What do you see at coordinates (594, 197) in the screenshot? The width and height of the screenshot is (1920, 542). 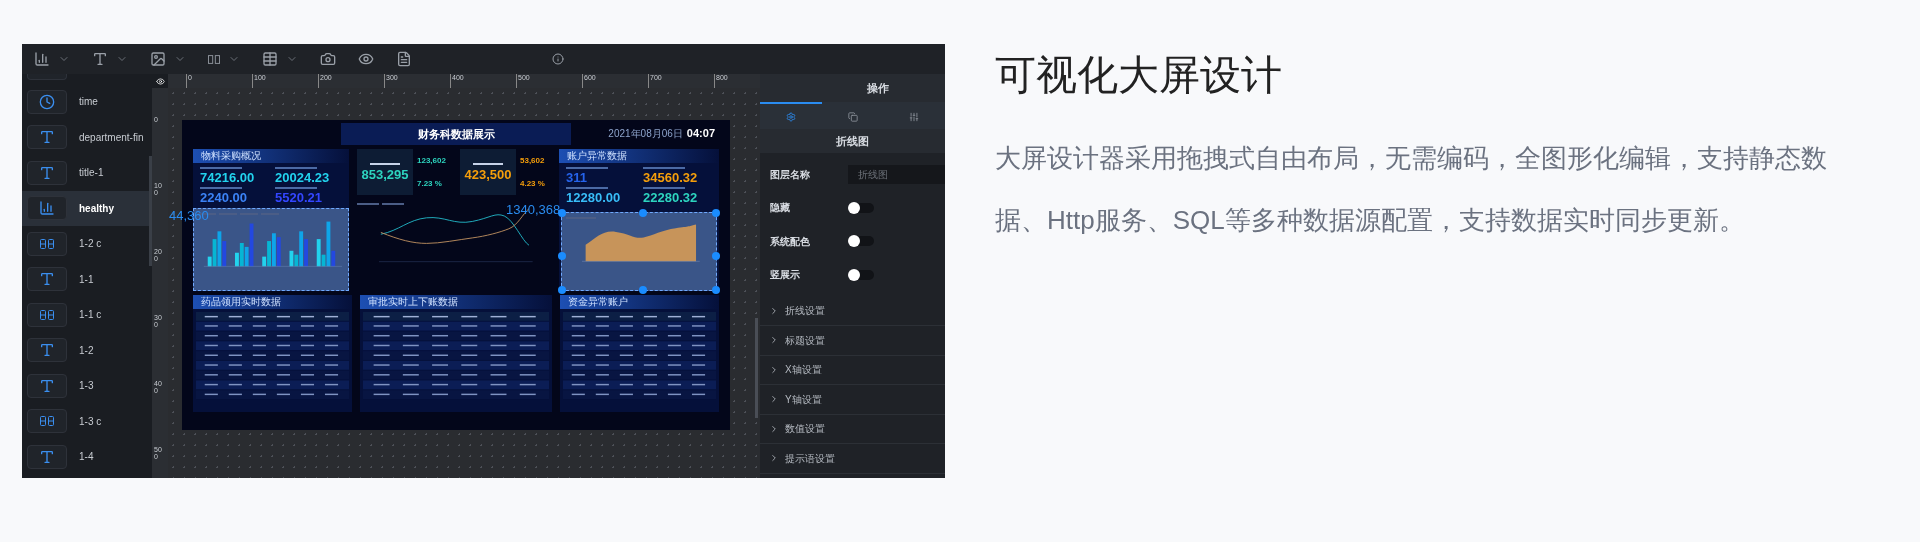 I see `stat-value: 12280.00` at bounding box center [594, 197].